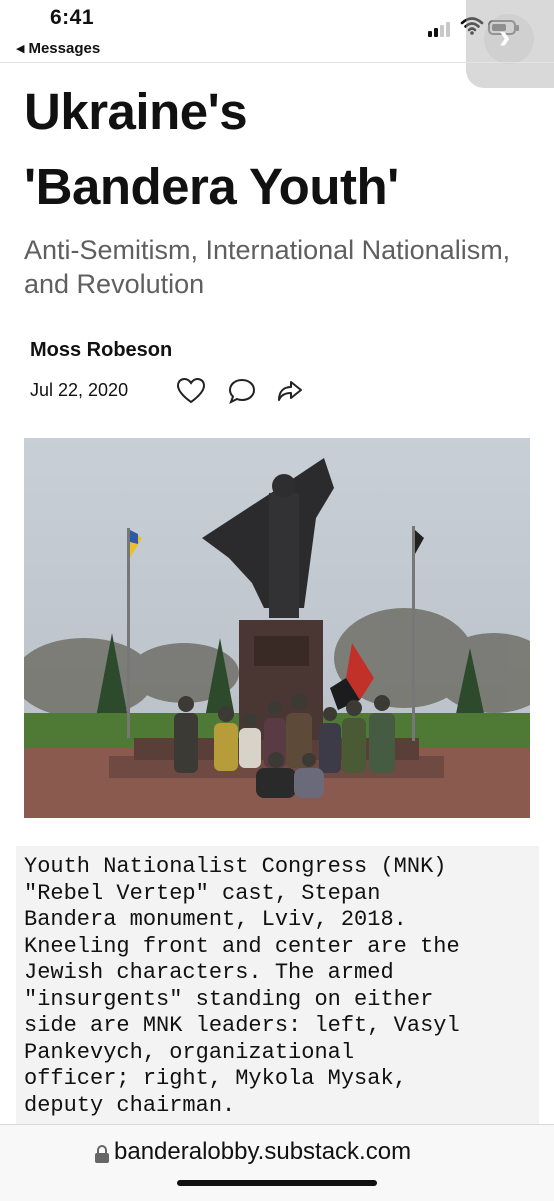 The width and height of the screenshot is (554, 1201). I want to click on caption-line: Youth Nationalist Congress (MNK), so click(235, 866).